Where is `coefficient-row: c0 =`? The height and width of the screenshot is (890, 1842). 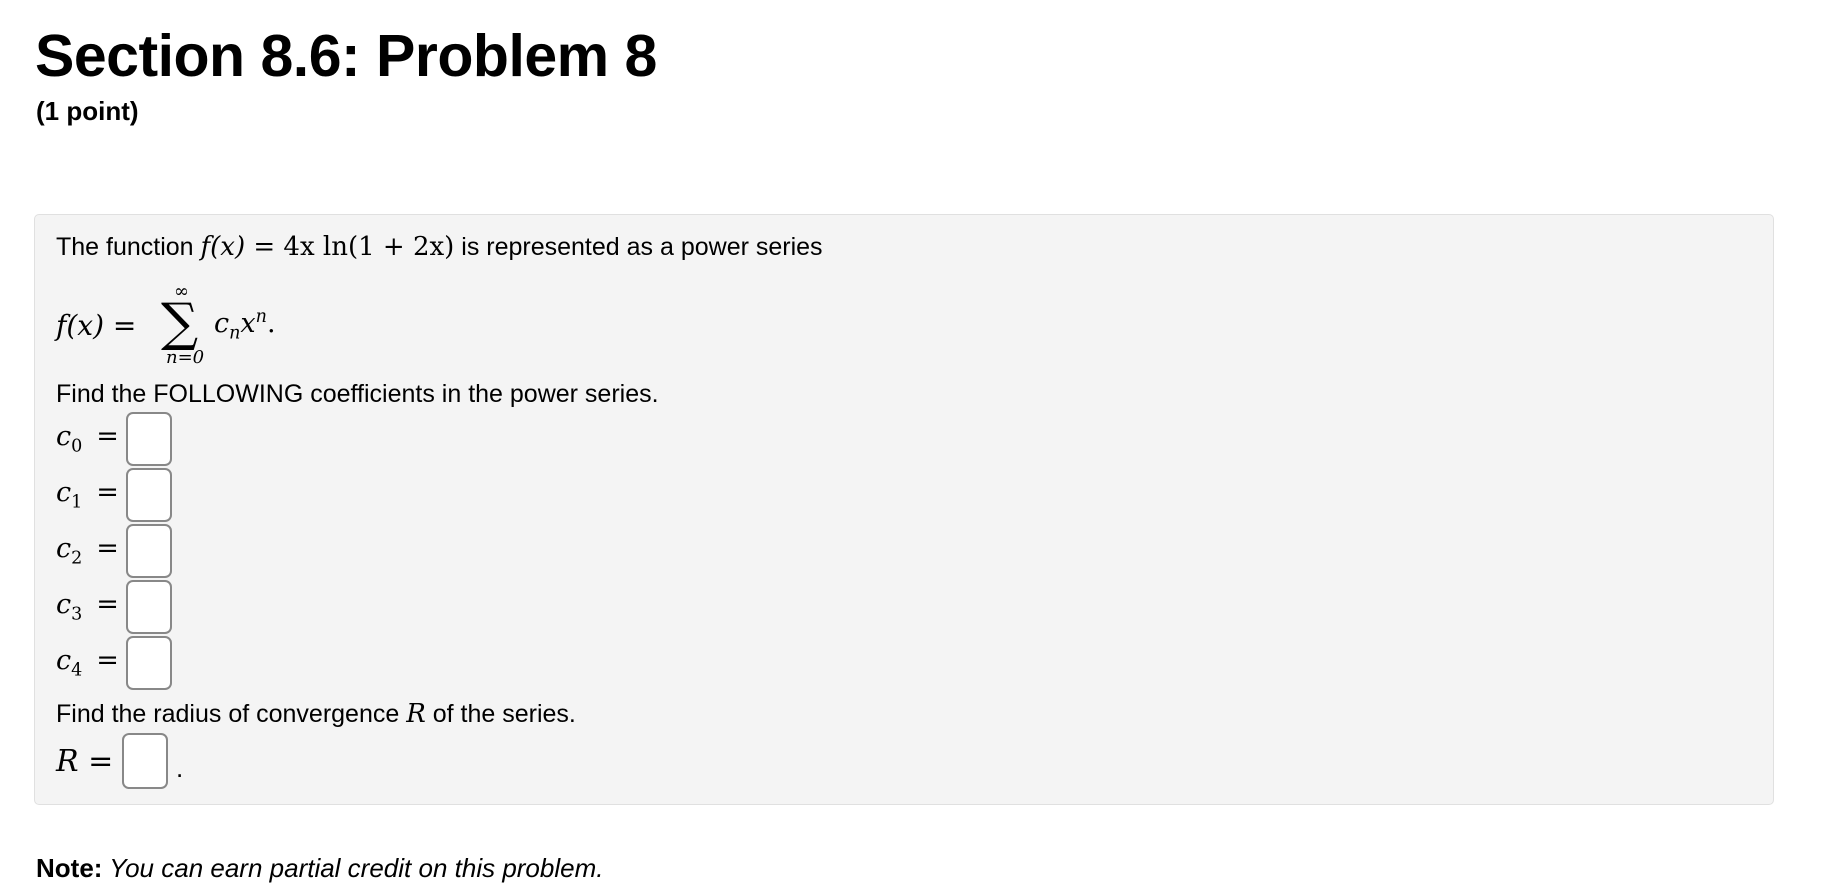
coefficient-row: c0 = is located at coordinates (114, 439).